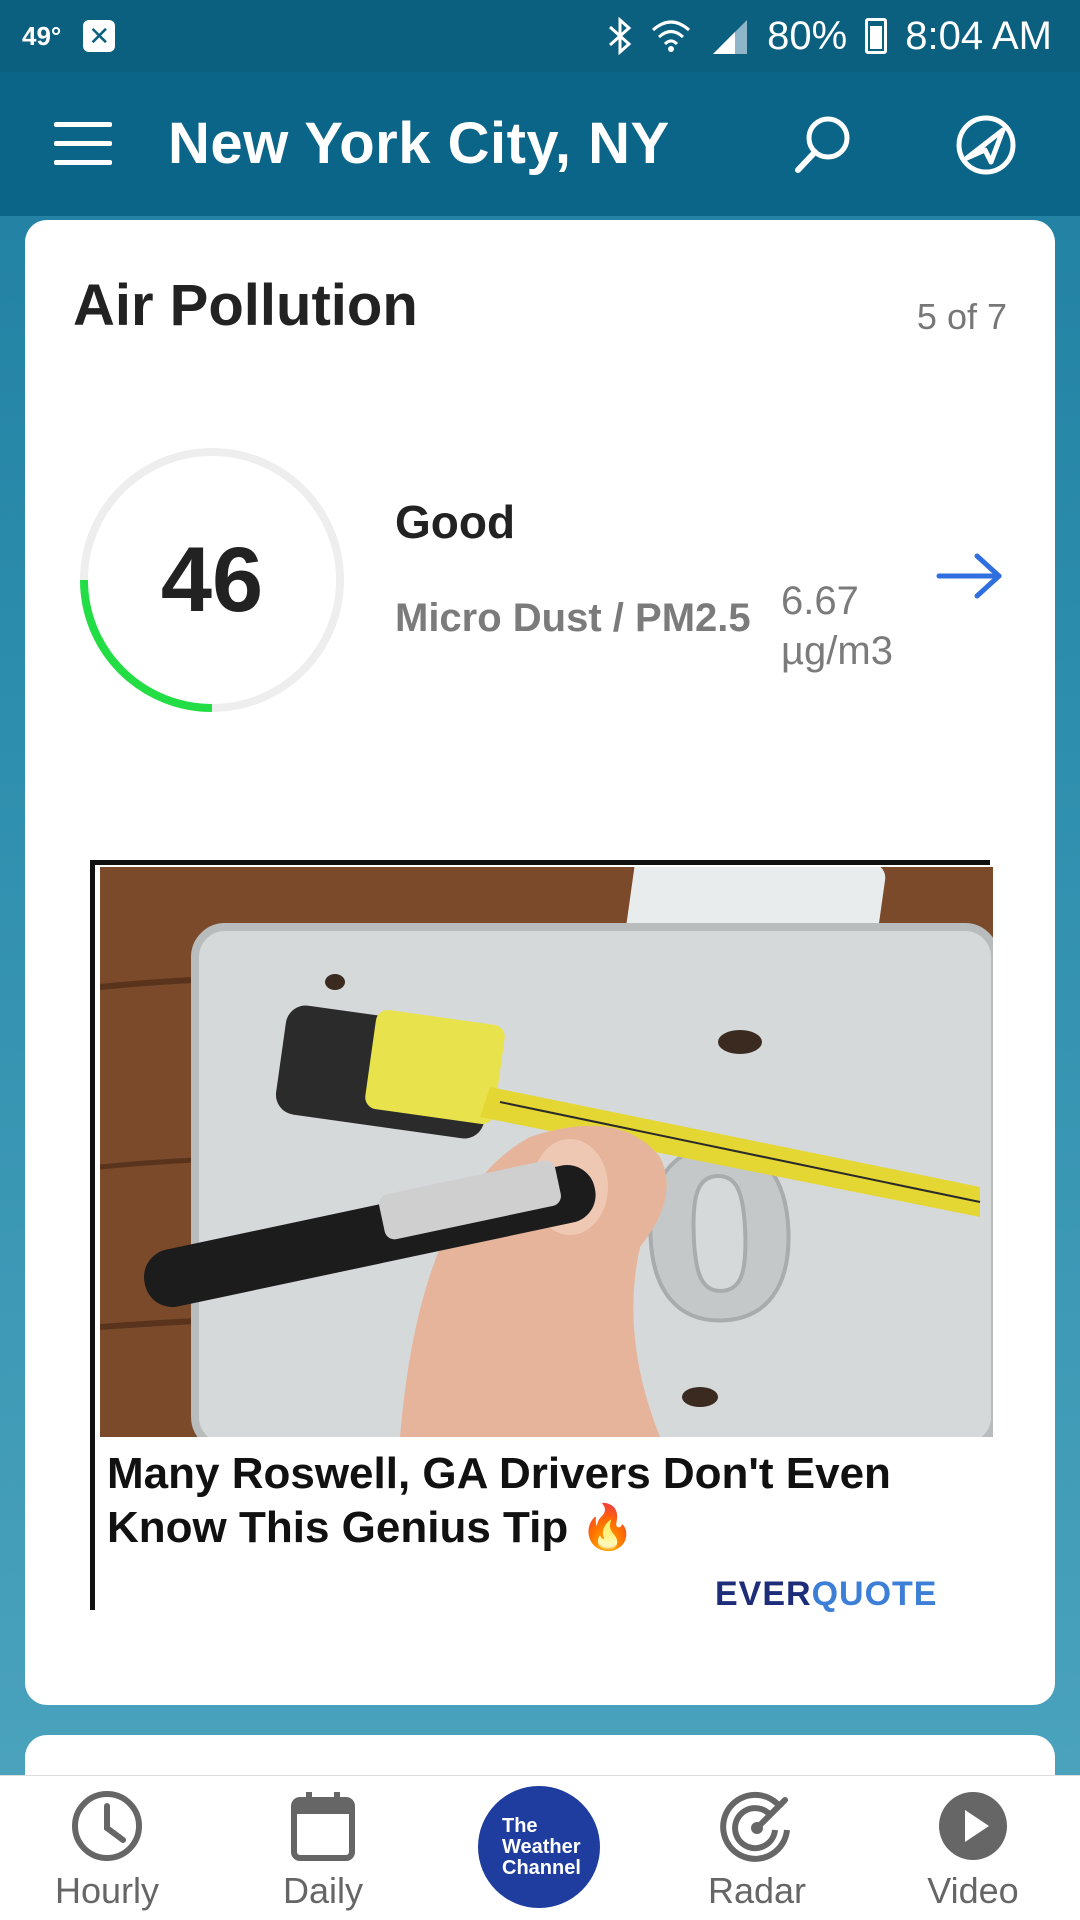 The height and width of the screenshot is (1920, 1080). I want to click on pollutant-value-unit: µg/m3, so click(837, 651).